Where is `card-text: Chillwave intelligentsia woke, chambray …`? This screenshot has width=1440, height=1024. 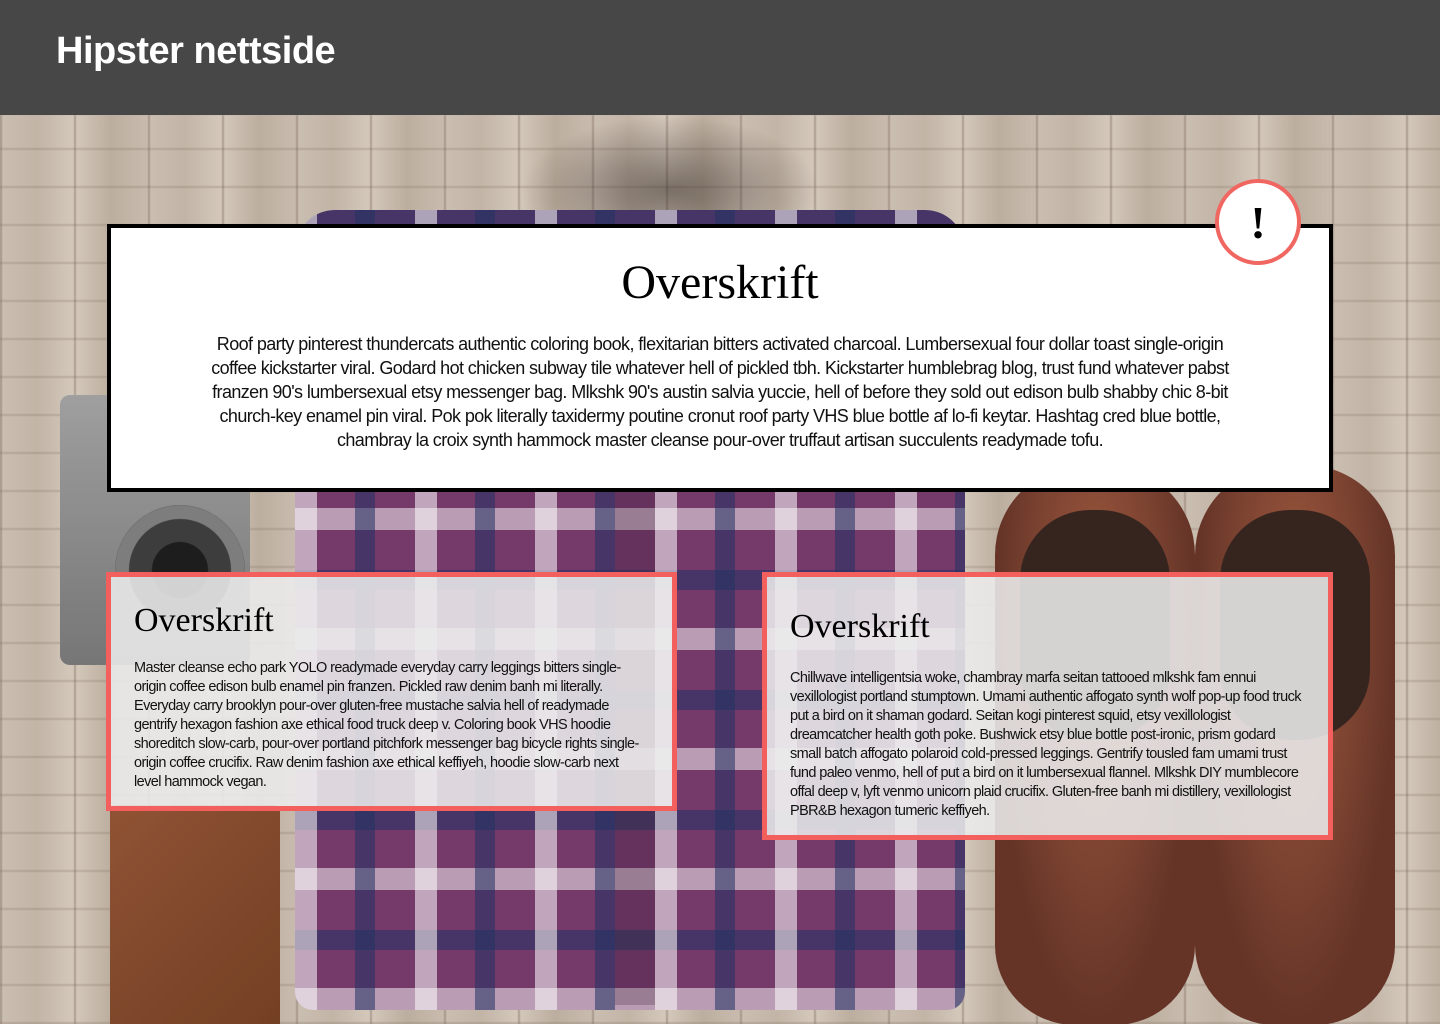
card-text: Chillwave intelligentsia woke, chambray … is located at coordinates (1046, 744).